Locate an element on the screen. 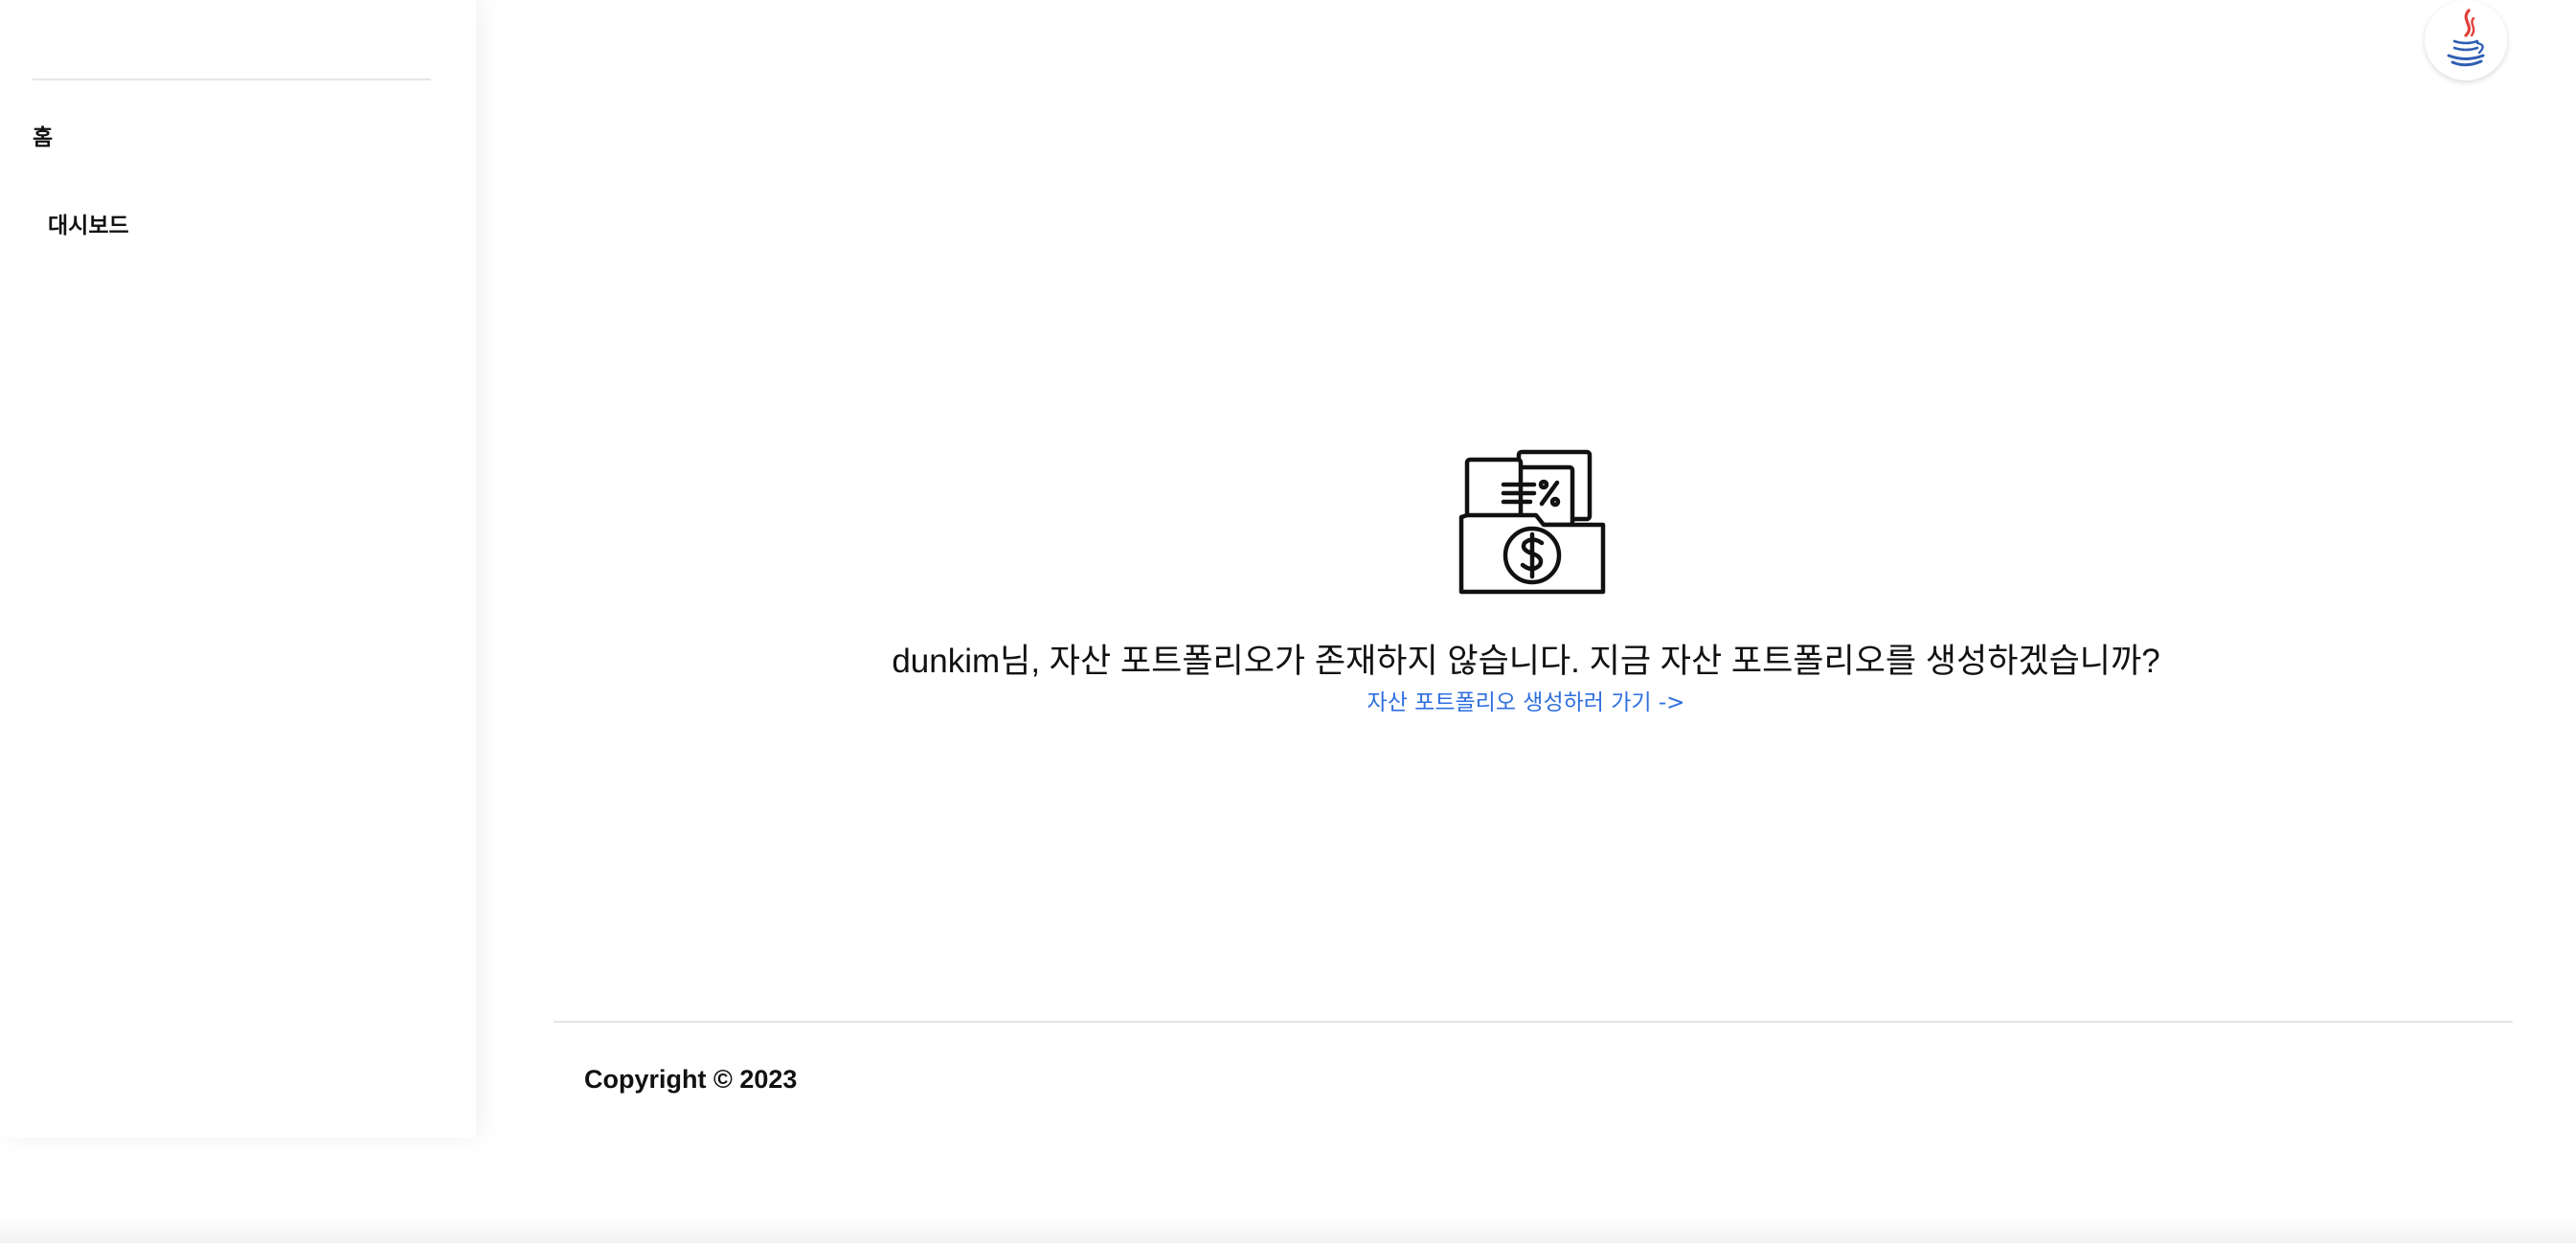 The image size is (2576, 1243). avatar is located at coordinates (2466, 40).